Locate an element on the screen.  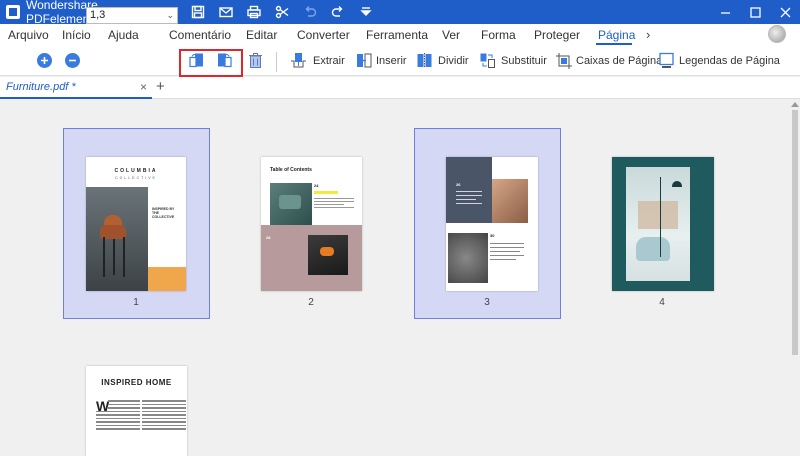
dropdown-icon is located at coordinates (366, 12).